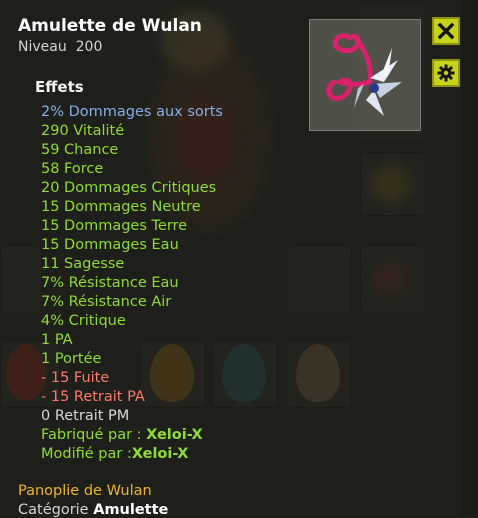 The image size is (478, 518). What do you see at coordinates (160, 454) in the screenshot?
I see `modified-by-name: Xeloi-X` at bounding box center [160, 454].